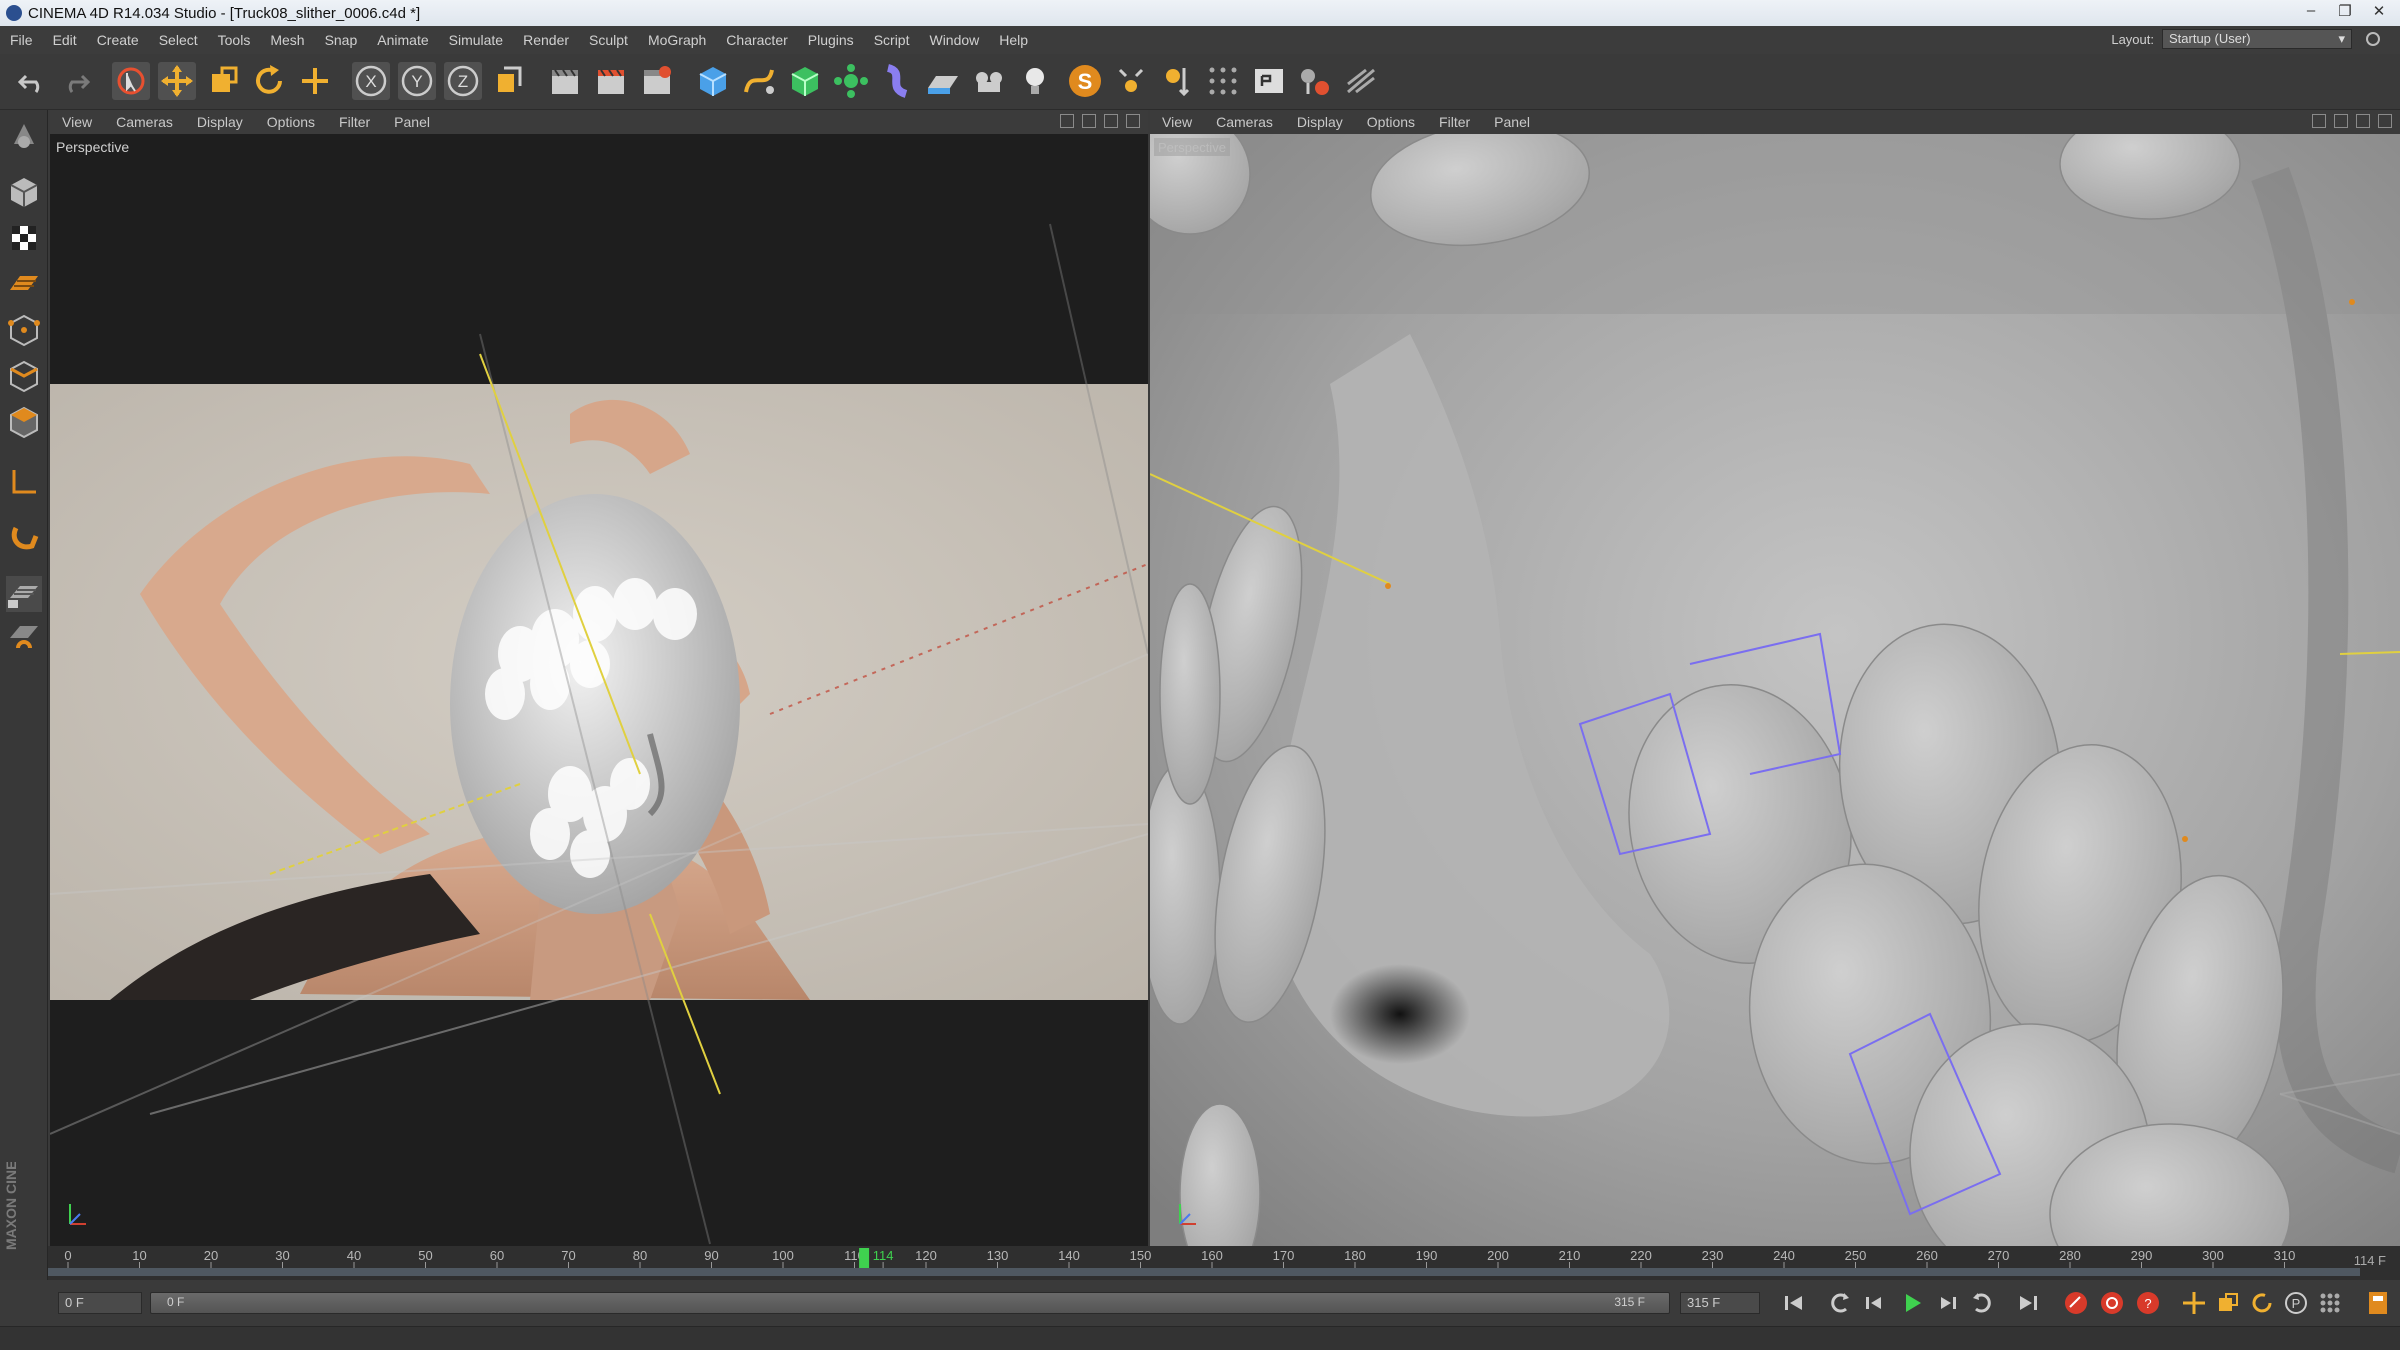 Image resolution: width=2400 pixels, height=1350 pixels. What do you see at coordinates (1133, 121) in the screenshot?
I see `vp-left-maximize-icon` at bounding box center [1133, 121].